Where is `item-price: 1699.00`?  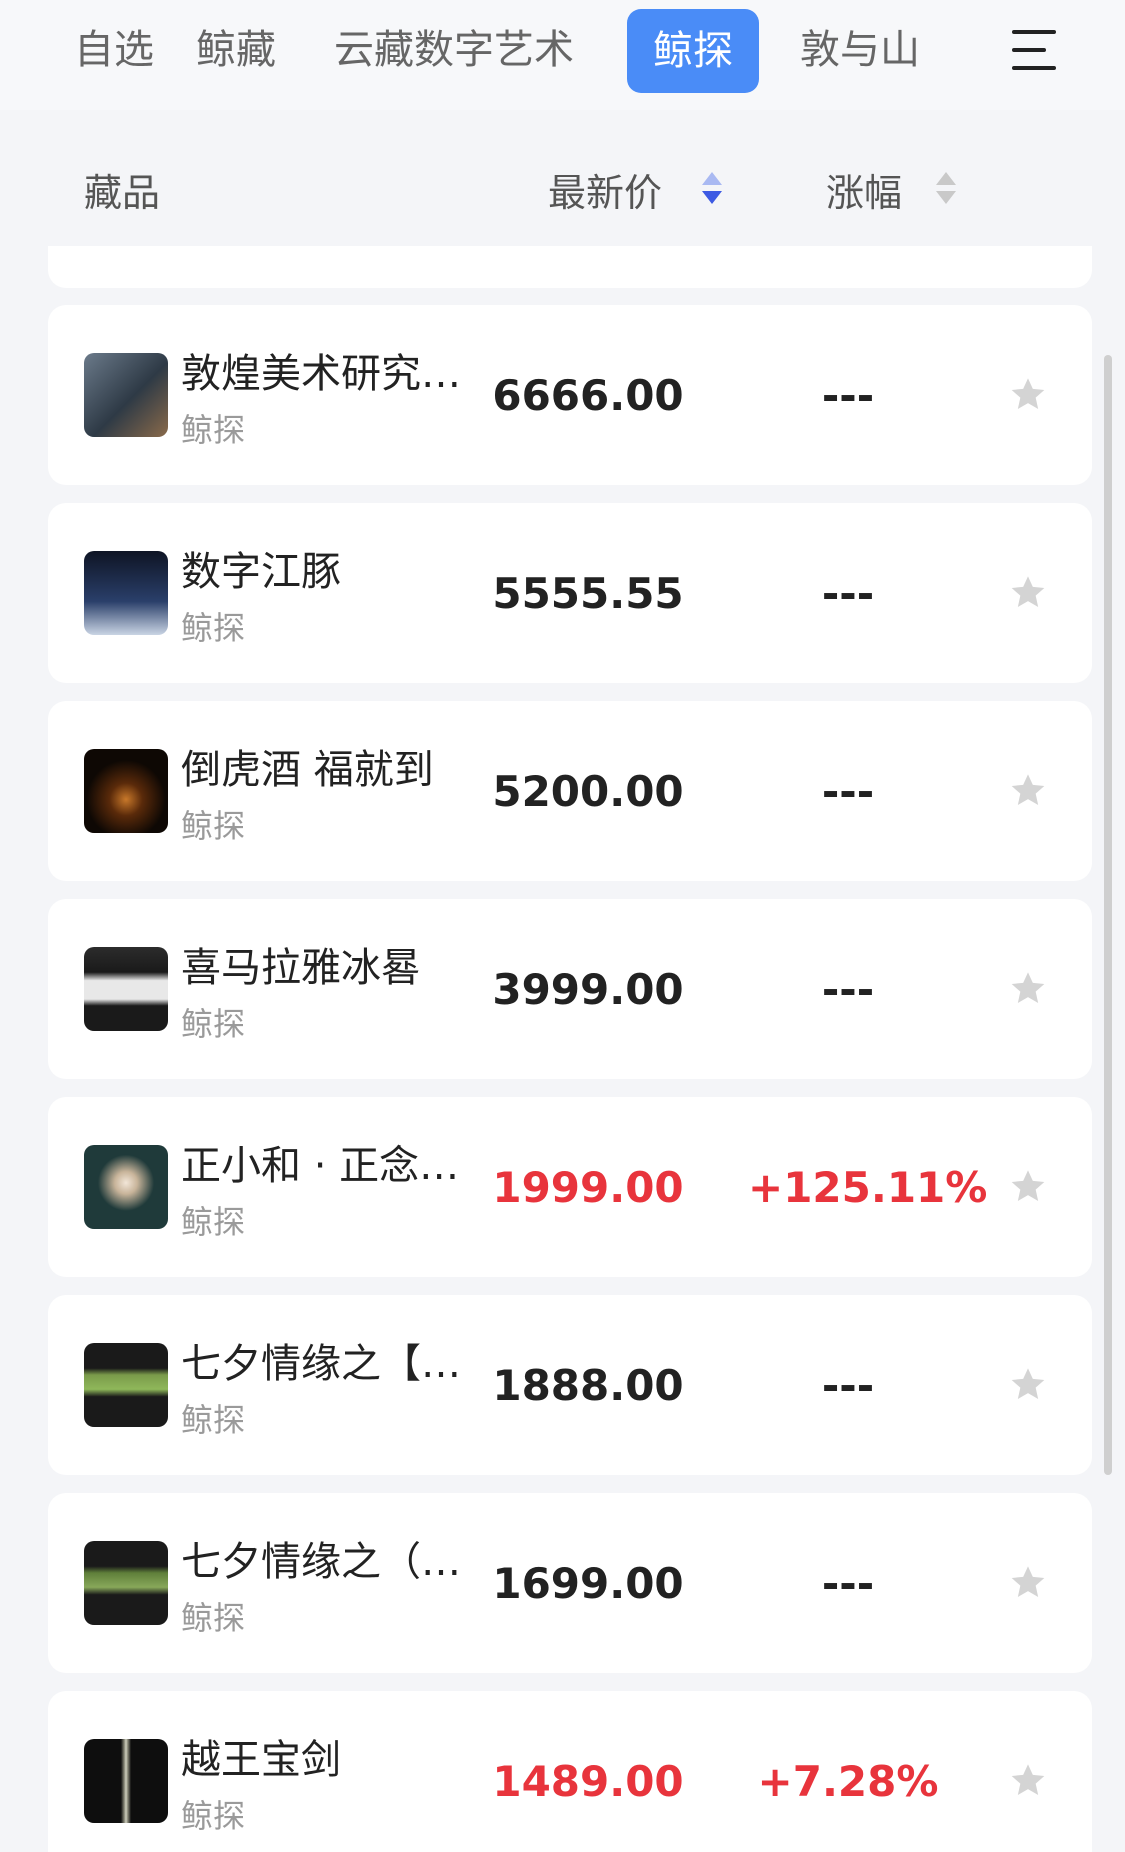 item-price: 1699.00 is located at coordinates (588, 1583).